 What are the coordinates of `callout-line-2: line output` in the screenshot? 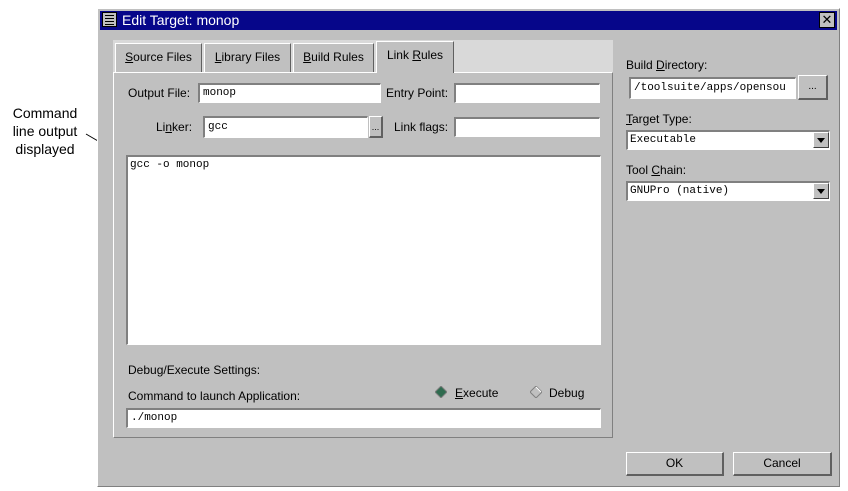 It's located at (45, 131).